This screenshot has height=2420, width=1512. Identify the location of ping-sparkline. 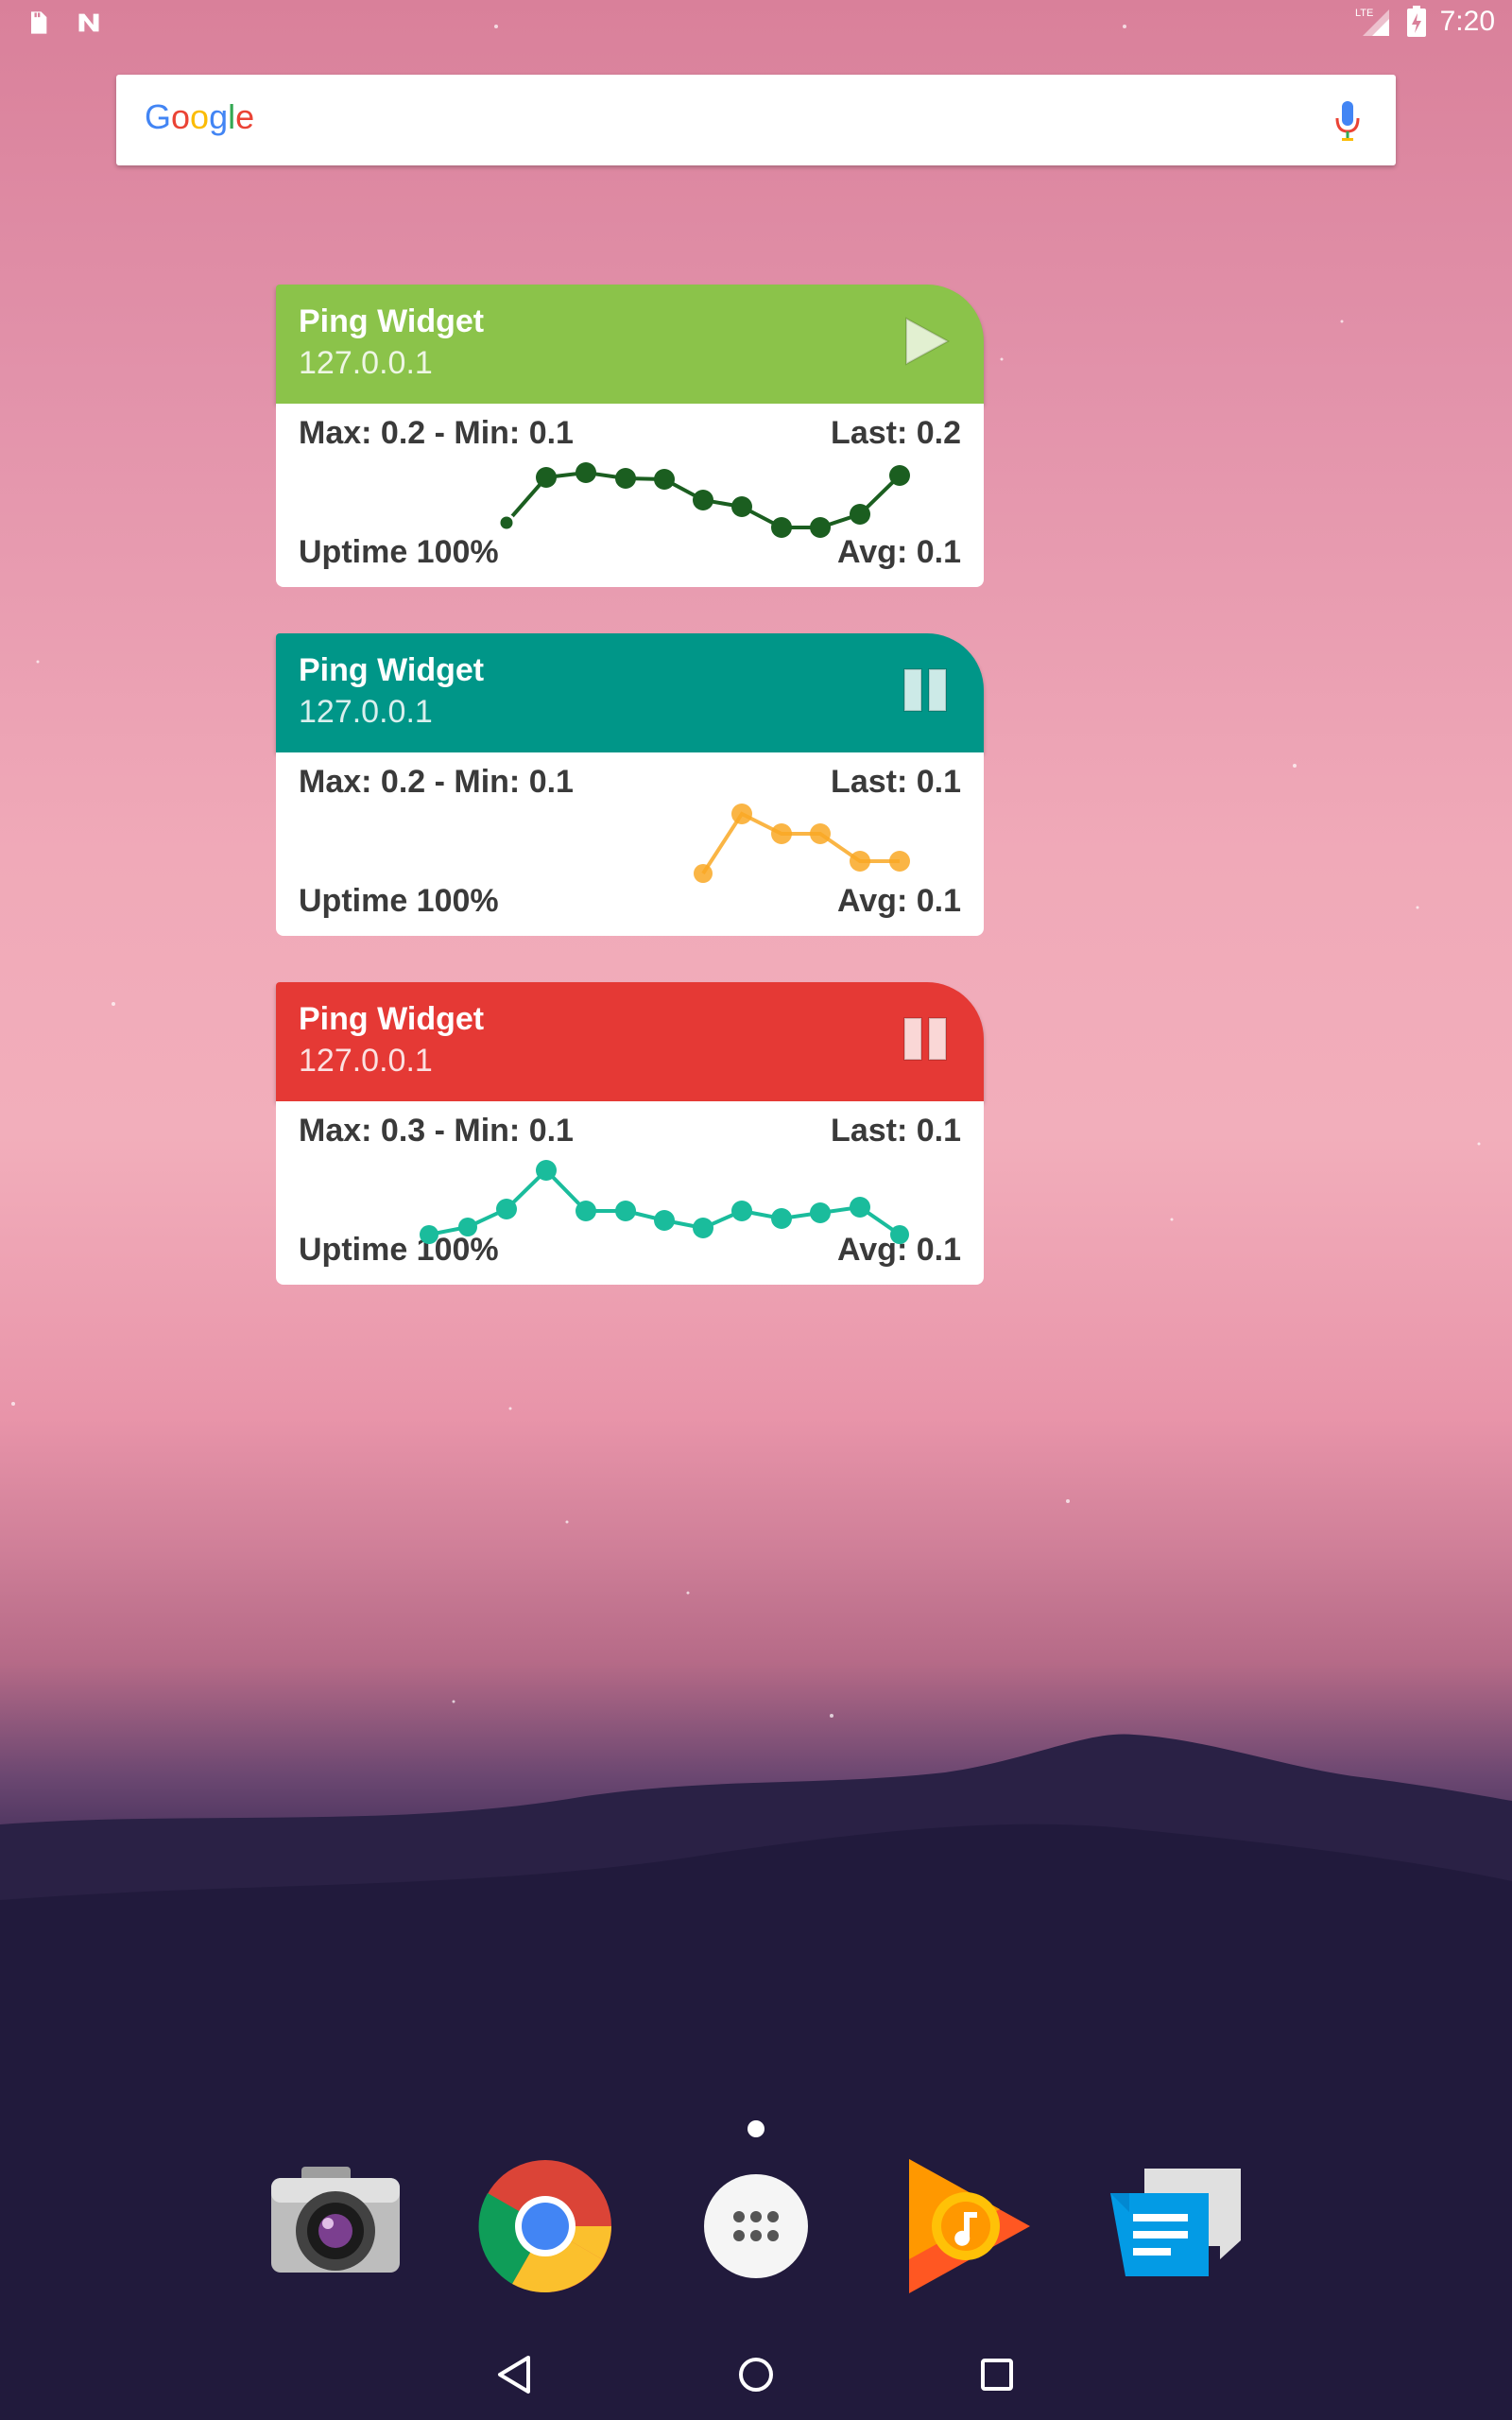
(664, 1202).